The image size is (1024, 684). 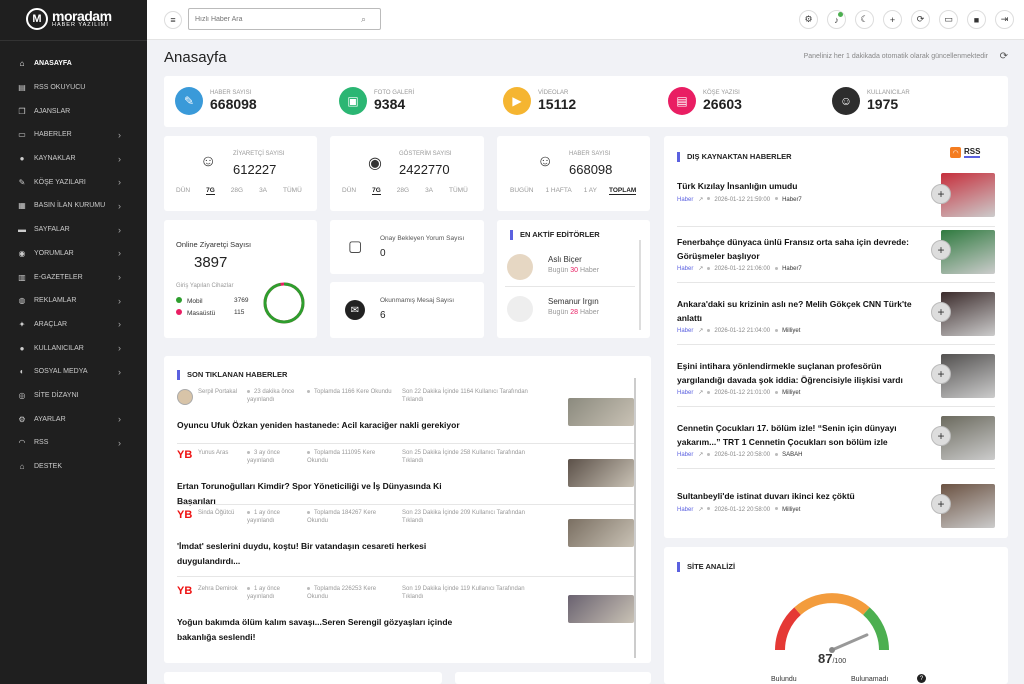 What do you see at coordinates (1004, 19) in the screenshot?
I see `logout-button: ⇥` at bounding box center [1004, 19].